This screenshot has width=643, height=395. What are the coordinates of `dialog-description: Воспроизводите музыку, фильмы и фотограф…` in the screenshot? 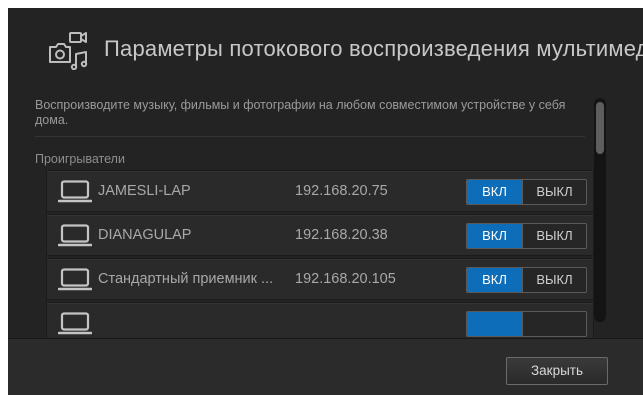 It's located at (300, 112).